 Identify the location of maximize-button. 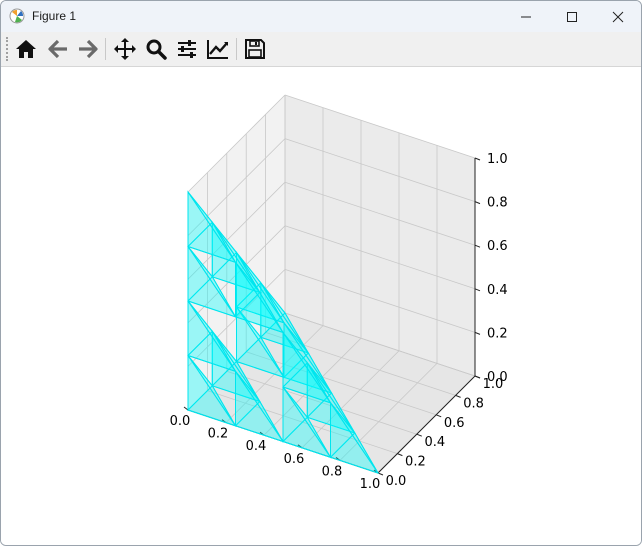
(572, 16).